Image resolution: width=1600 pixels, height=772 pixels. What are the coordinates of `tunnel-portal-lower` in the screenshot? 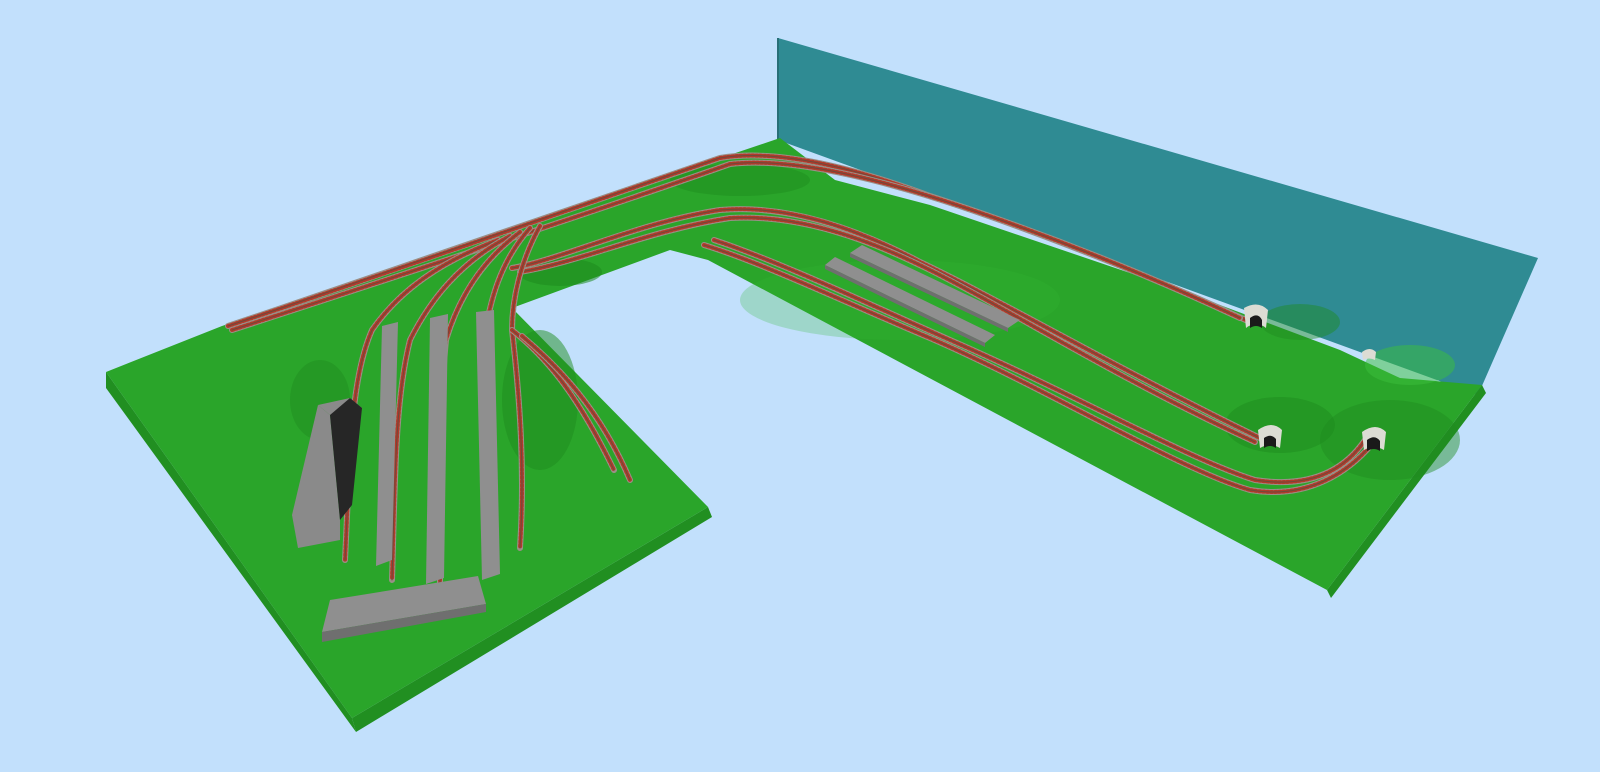 It's located at (1374, 439).